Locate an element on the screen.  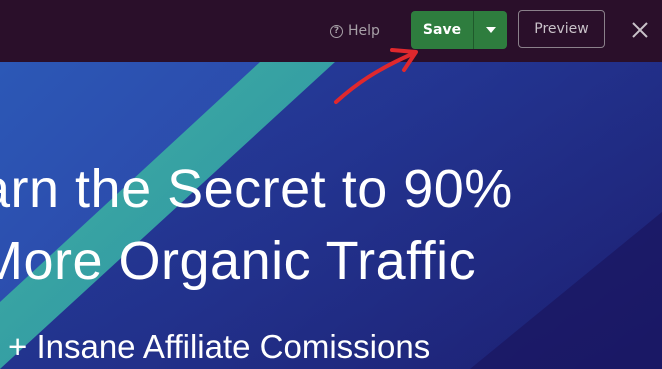
help-label: Help is located at coordinates (364, 31).